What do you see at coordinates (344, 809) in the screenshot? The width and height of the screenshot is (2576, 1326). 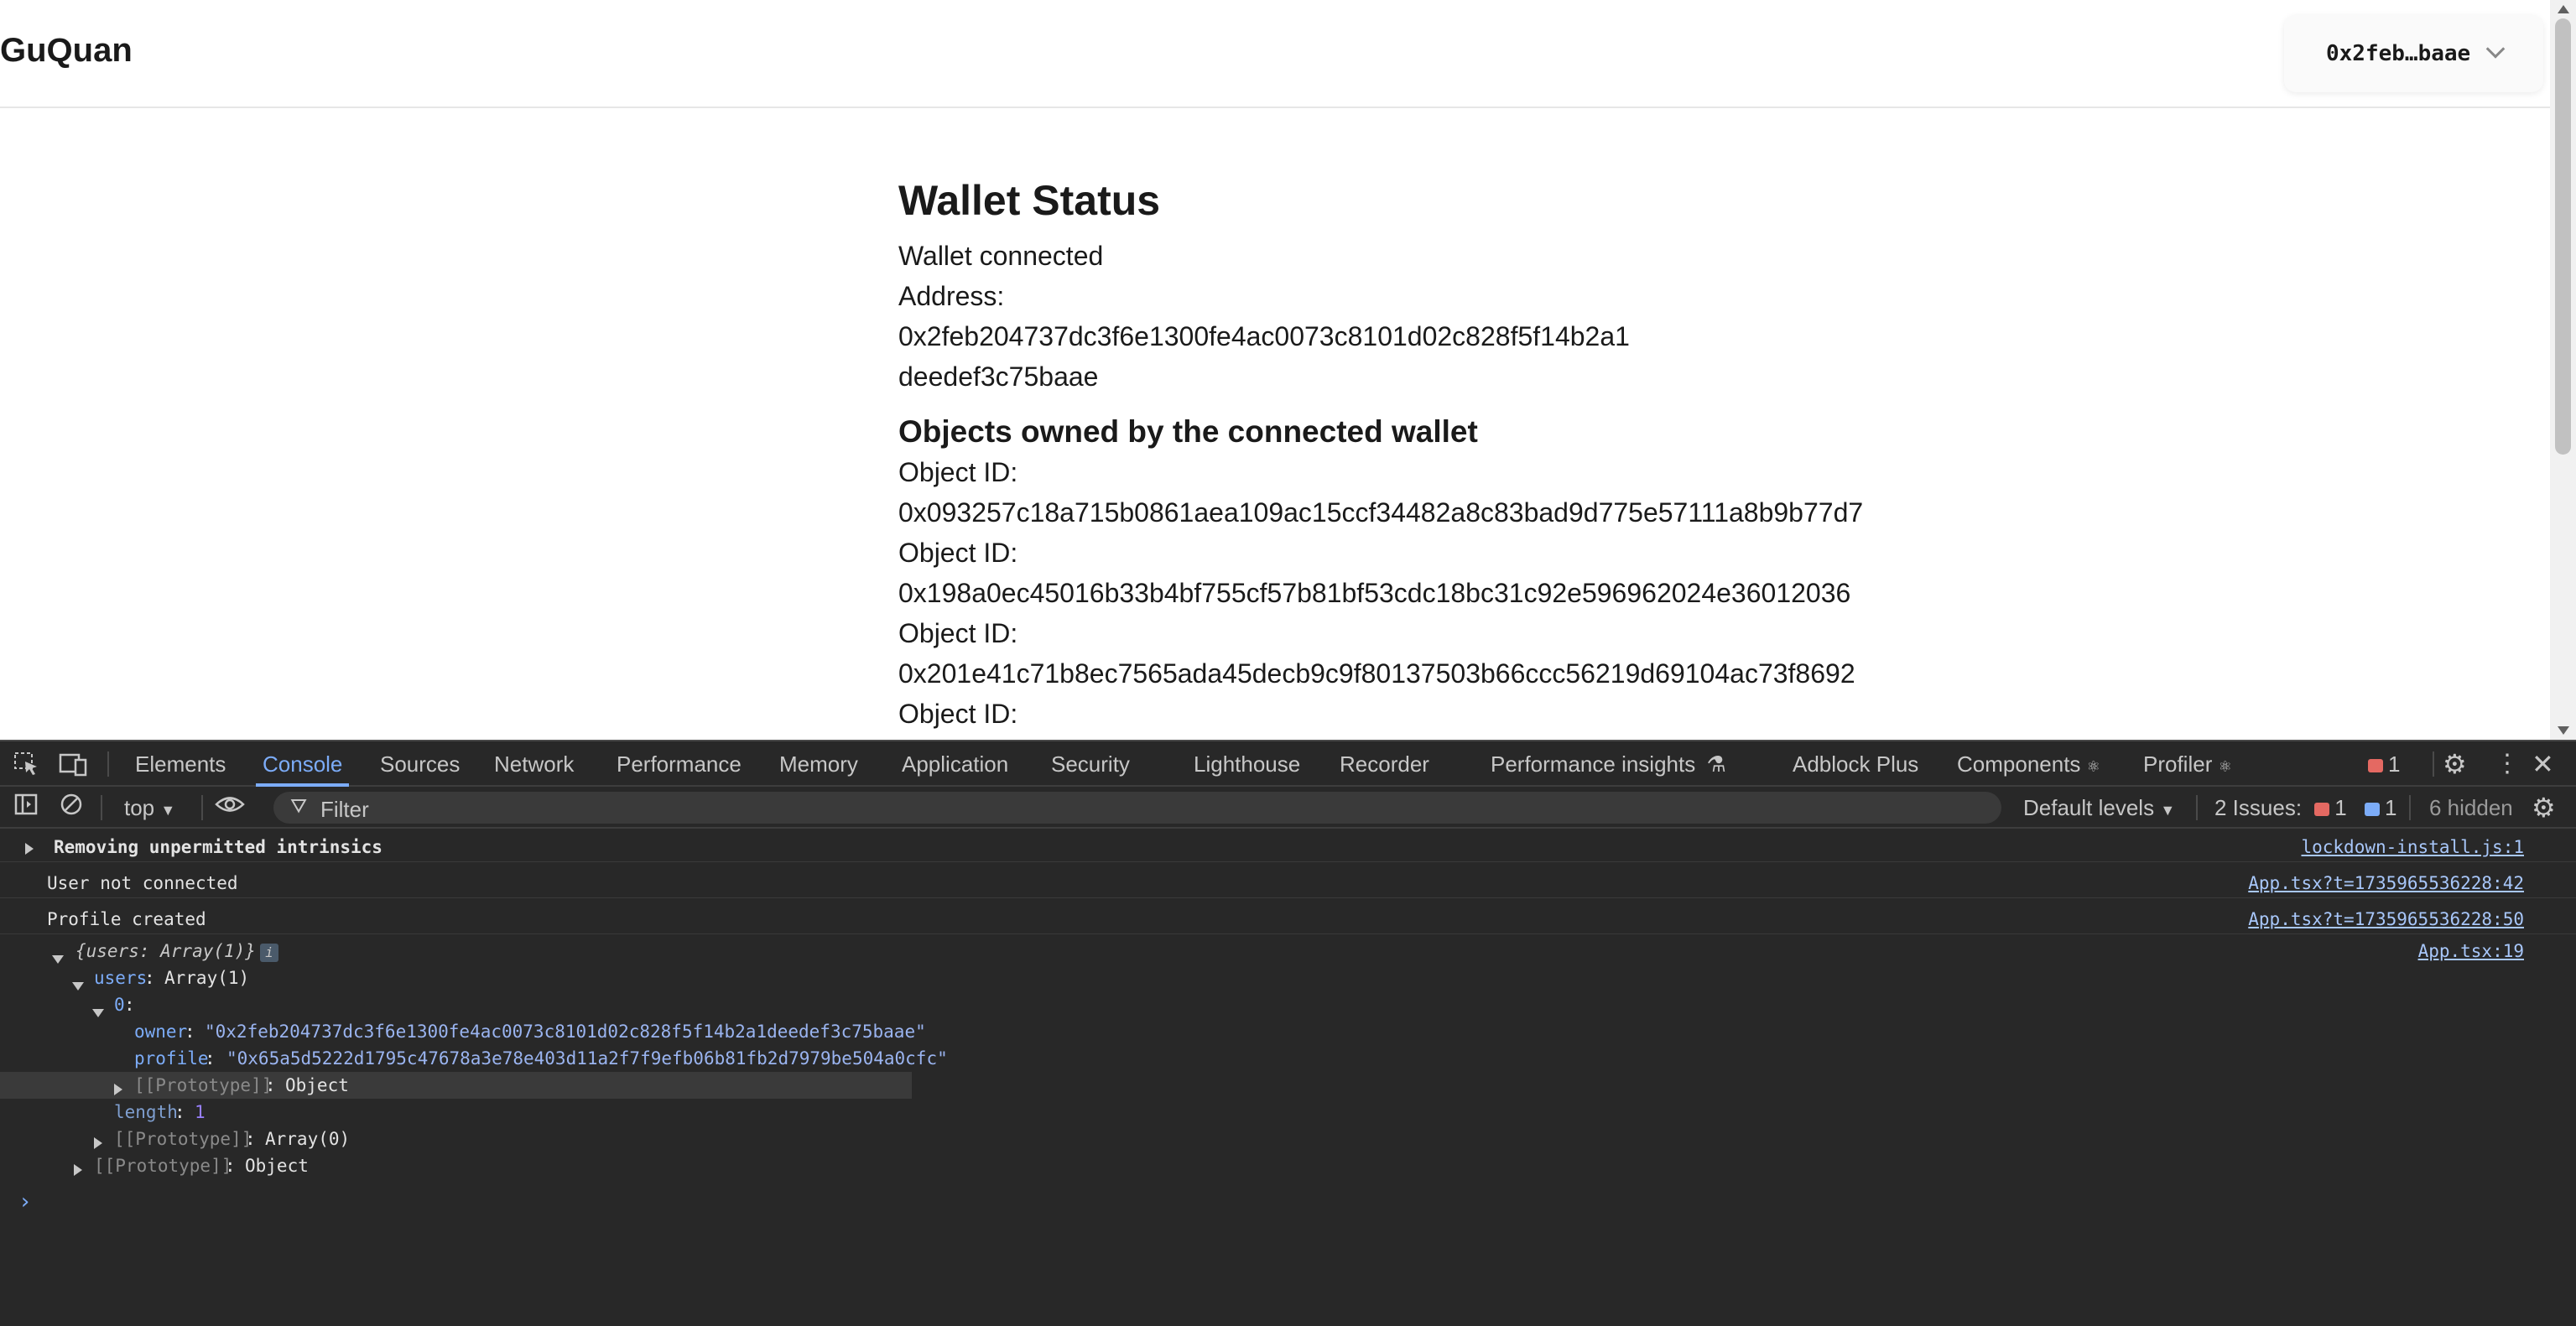 I see `filter-placeholder: Filter` at bounding box center [344, 809].